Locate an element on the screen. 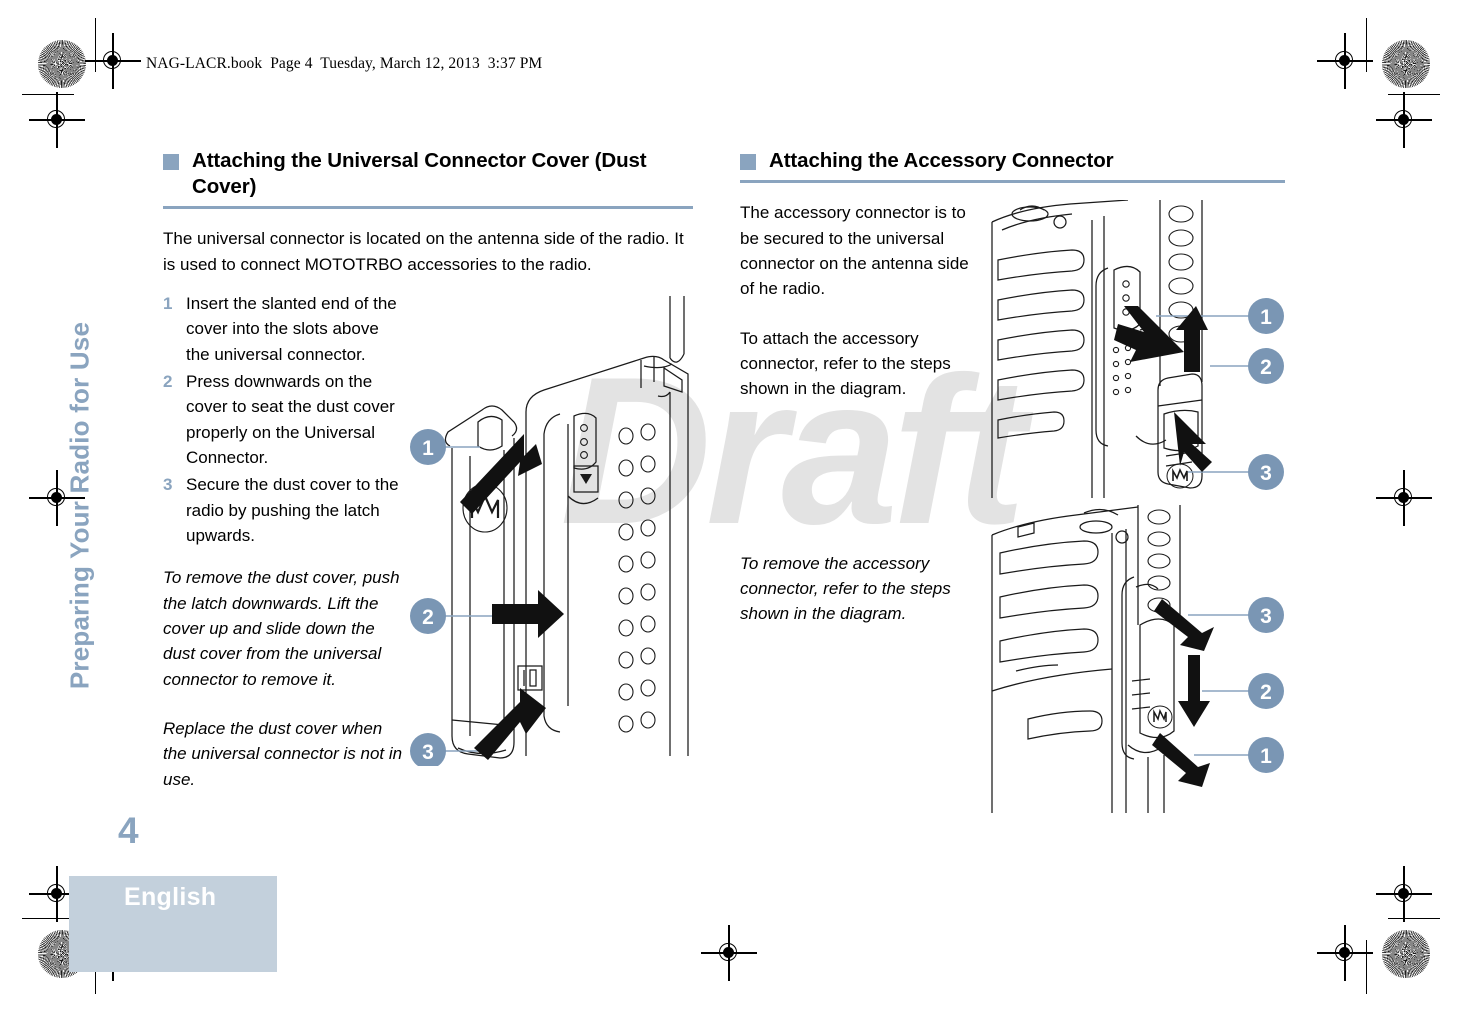 The height and width of the screenshot is (1013, 1462). registration-rosette-top-left is located at coordinates (62, 64).